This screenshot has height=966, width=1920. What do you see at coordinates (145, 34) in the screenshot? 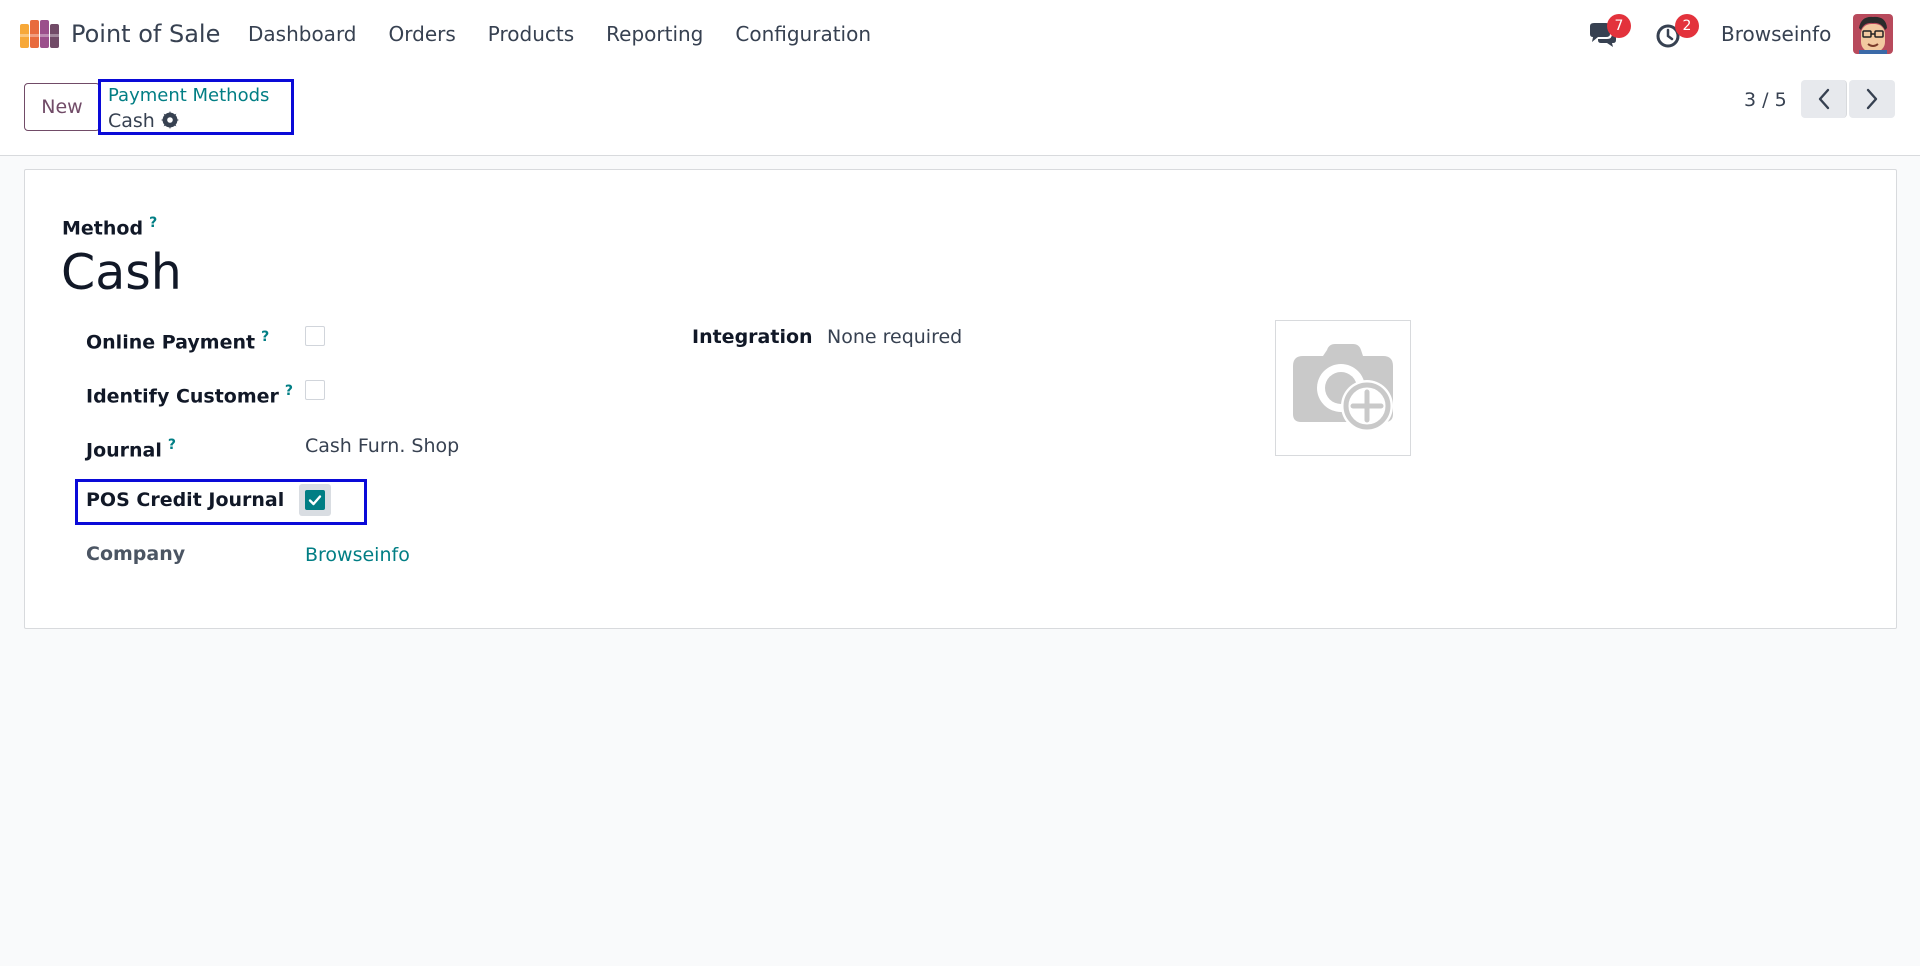
I see `app-name: Point of Sale` at bounding box center [145, 34].